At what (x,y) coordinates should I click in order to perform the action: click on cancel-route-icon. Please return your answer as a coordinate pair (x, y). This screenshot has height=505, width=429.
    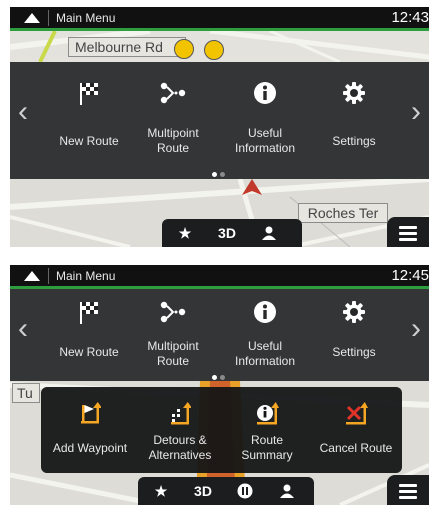
    Looking at the image, I should click on (356, 413).